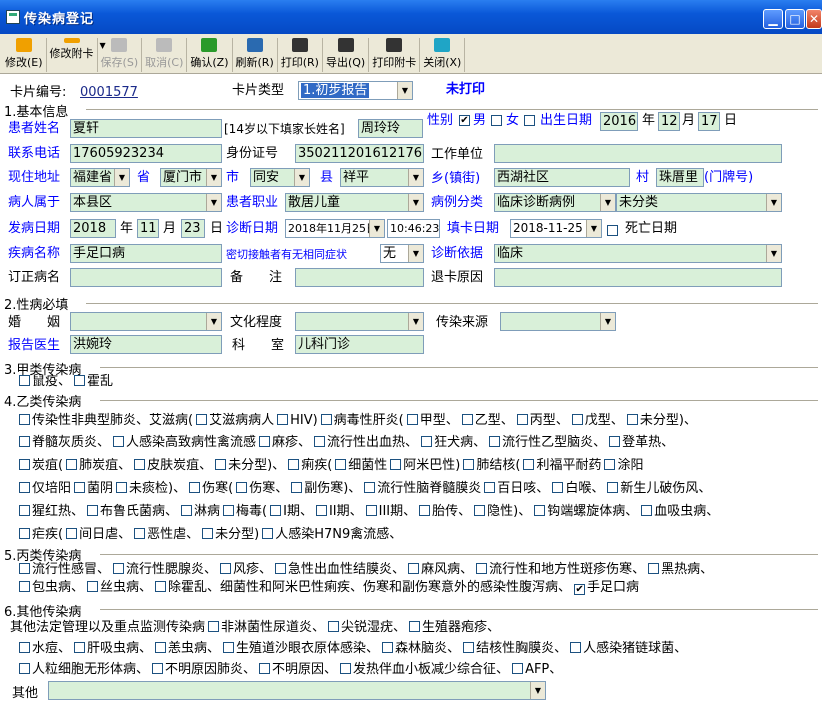 The image size is (822, 712). I want to click on male-checkbox: ✔, so click(464, 120).